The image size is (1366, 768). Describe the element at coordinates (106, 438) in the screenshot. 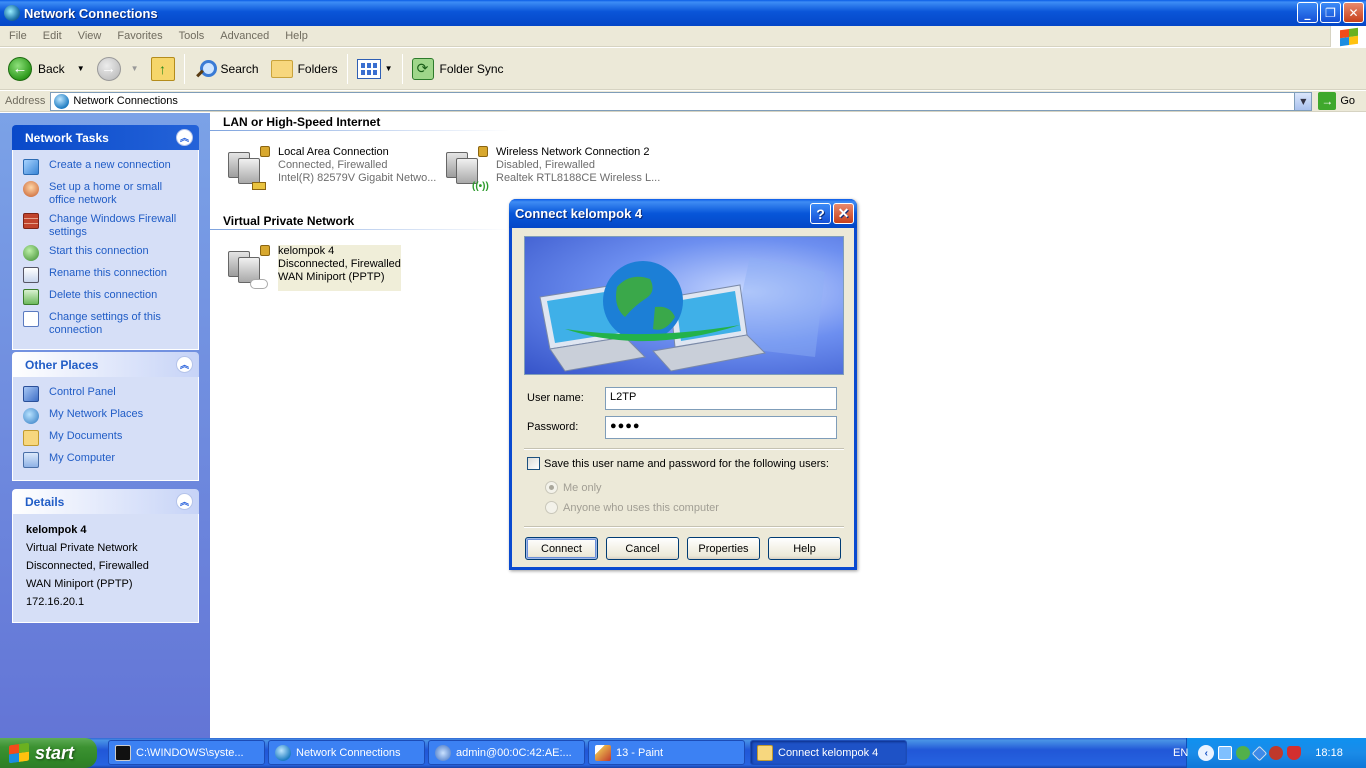

I see `place-my-documents: My Documents` at that location.